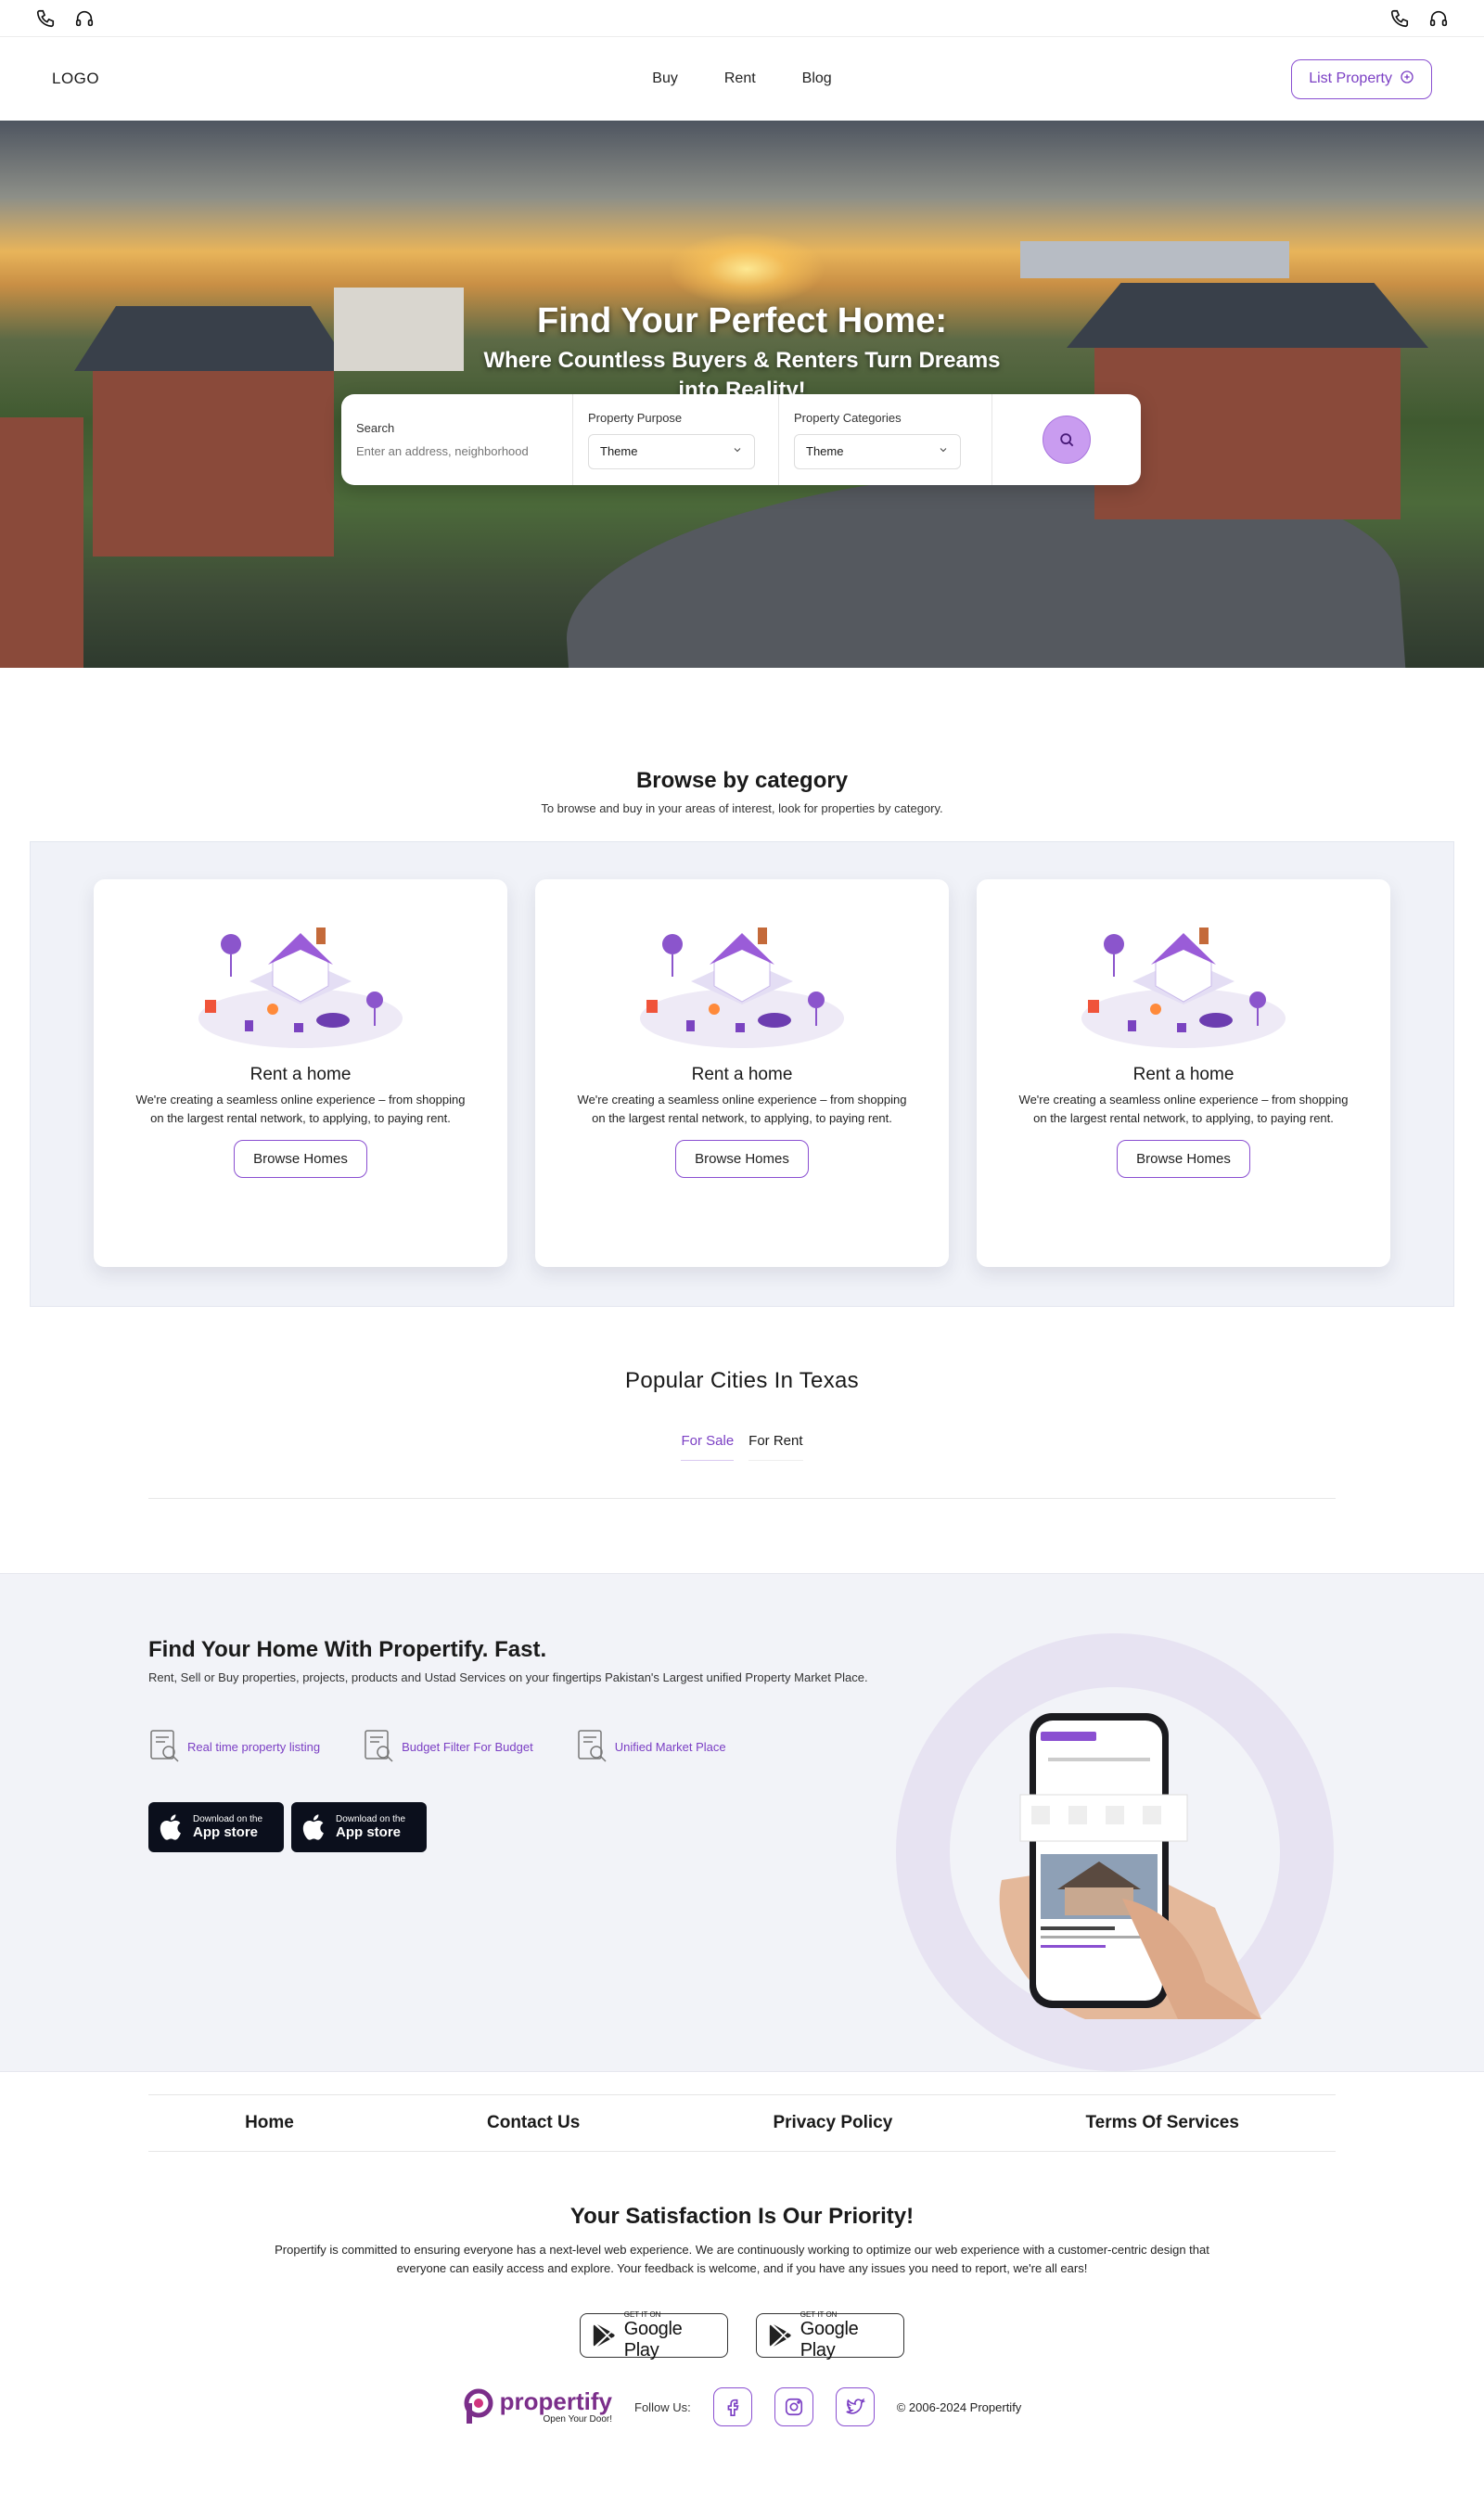 The height and width of the screenshot is (2495, 1484). What do you see at coordinates (775, 1447) in the screenshot?
I see `tab-for-rent: For Rent` at bounding box center [775, 1447].